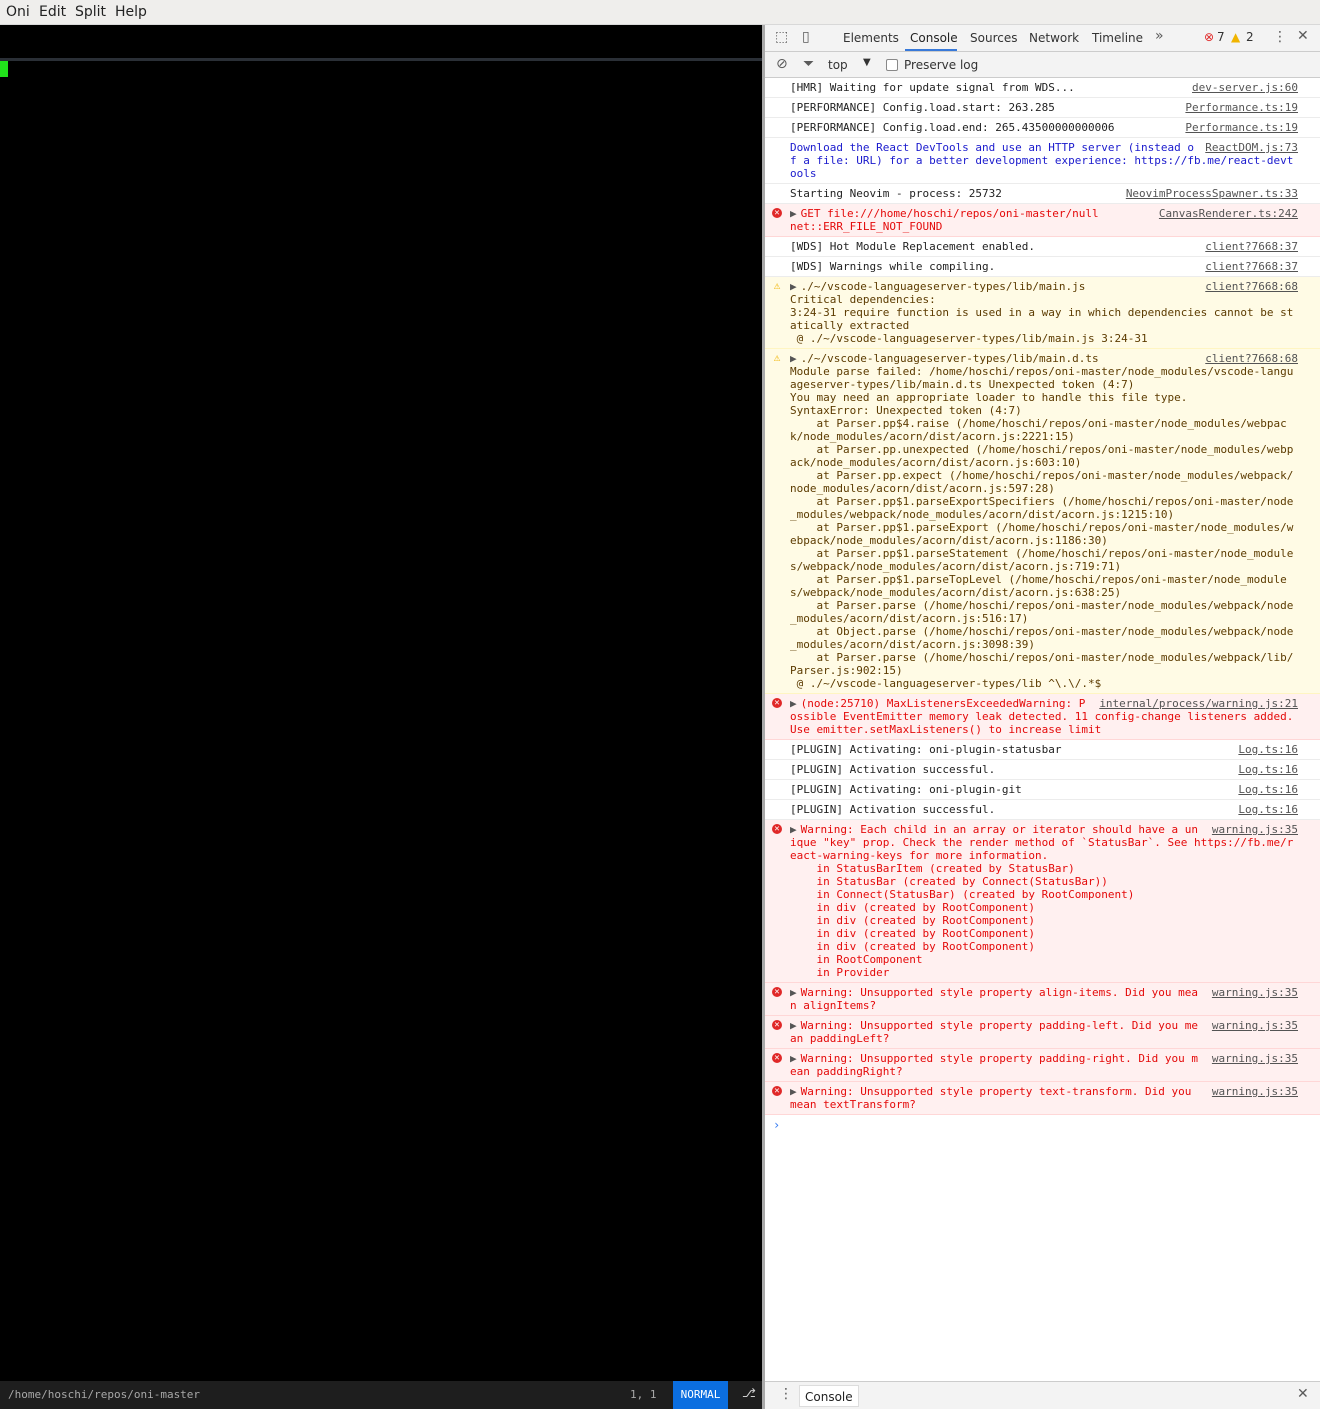 Image resolution: width=1320 pixels, height=1409 pixels. I want to click on drawer-close-icon: ✕, so click(1303, 1394).